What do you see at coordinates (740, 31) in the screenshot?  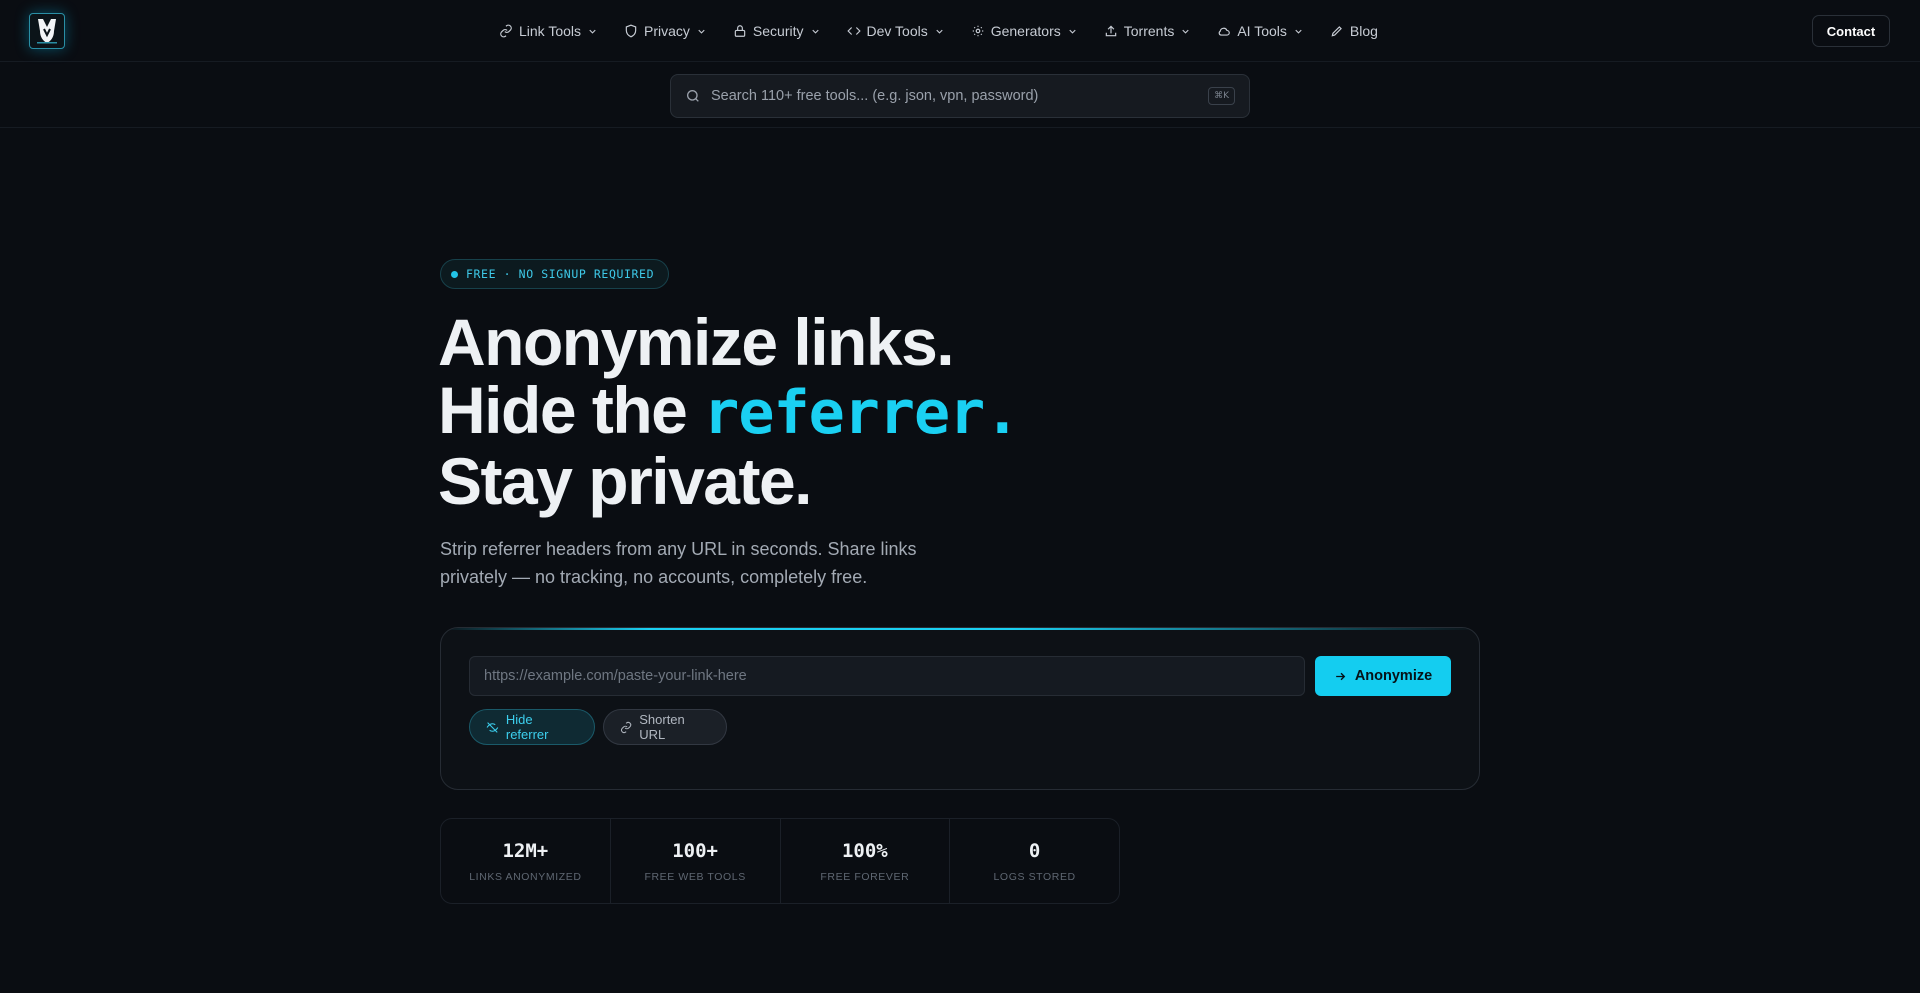 I see `lock-icon` at bounding box center [740, 31].